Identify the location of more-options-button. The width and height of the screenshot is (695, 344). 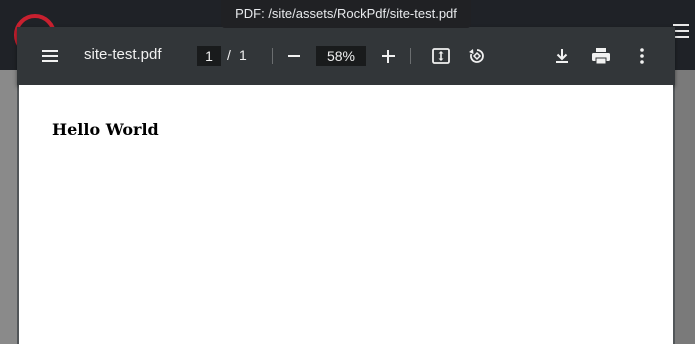
(642, 56).